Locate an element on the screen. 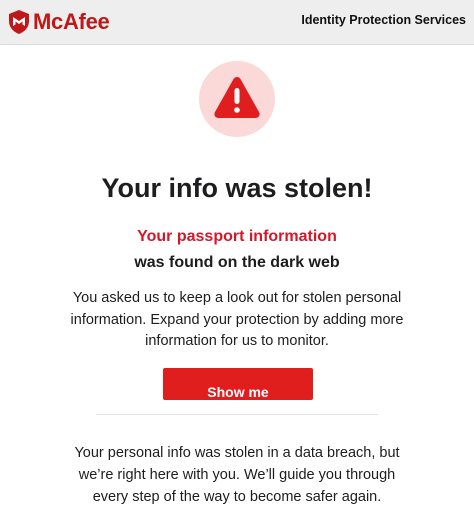  brand-name: McAfee is located at coordinates (71, 21).